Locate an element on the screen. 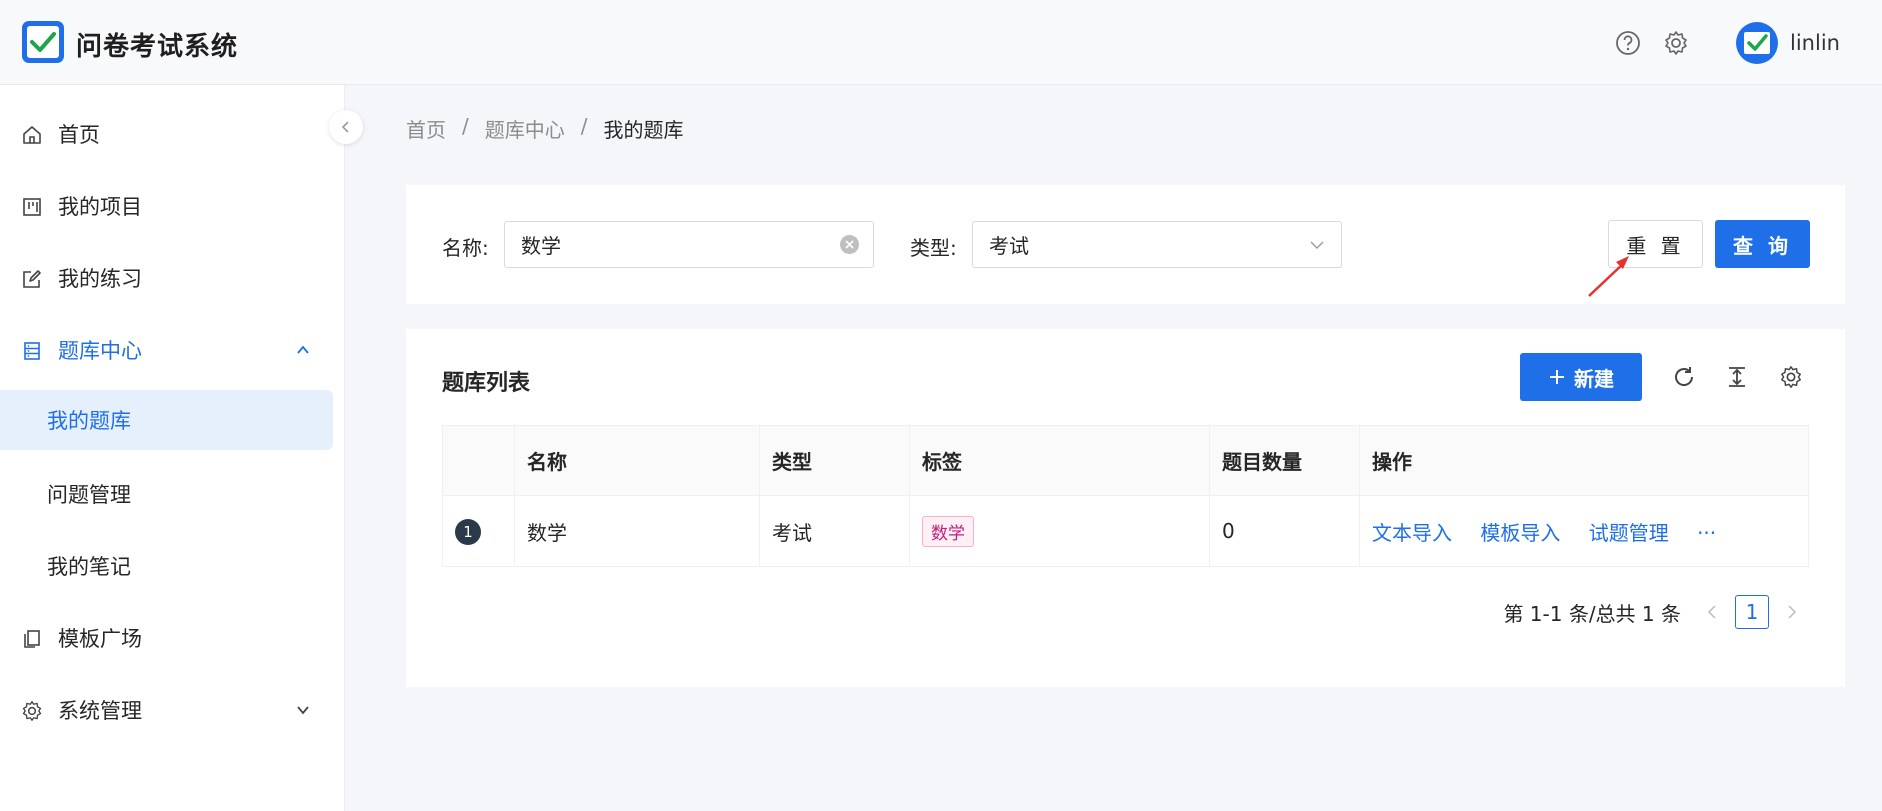 The image size is (1882, 811). sidebar-item-template-plaza: 模板广场 is located at coordinates (166, 638).